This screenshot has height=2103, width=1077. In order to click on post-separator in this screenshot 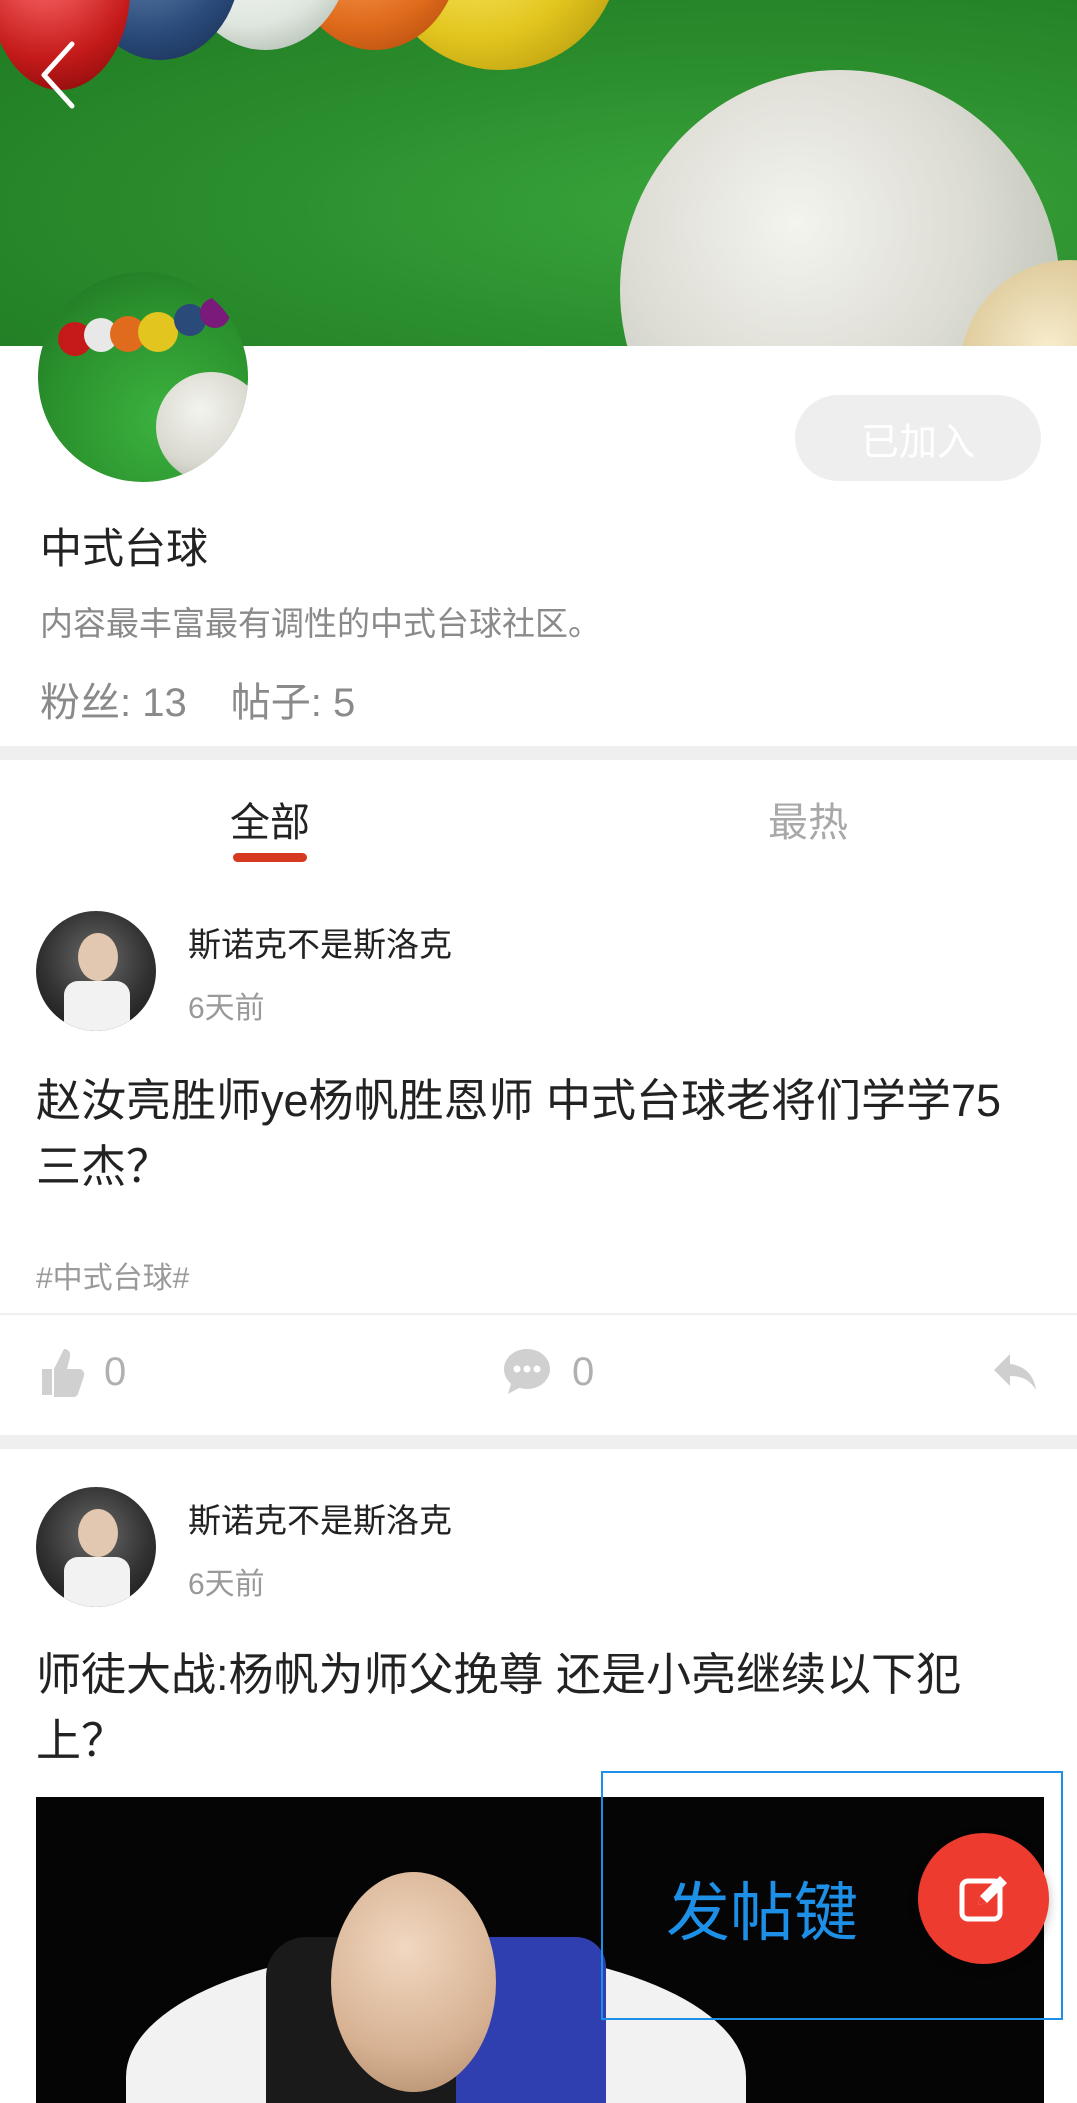, I will do `click(538, 1442)`.